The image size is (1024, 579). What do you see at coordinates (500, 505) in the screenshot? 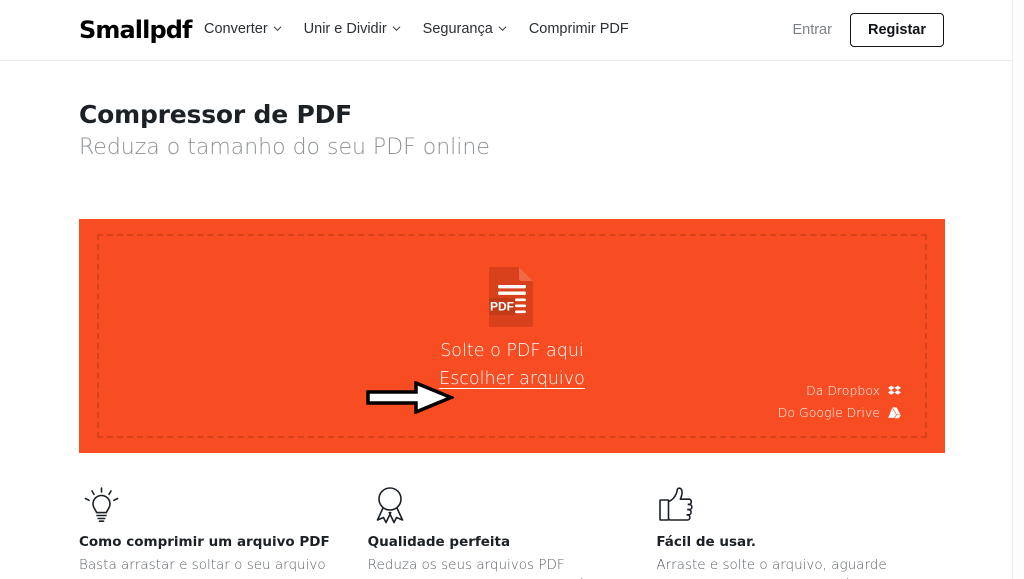
I see `award-ribbon-icon` at bounding box center [500, 505].